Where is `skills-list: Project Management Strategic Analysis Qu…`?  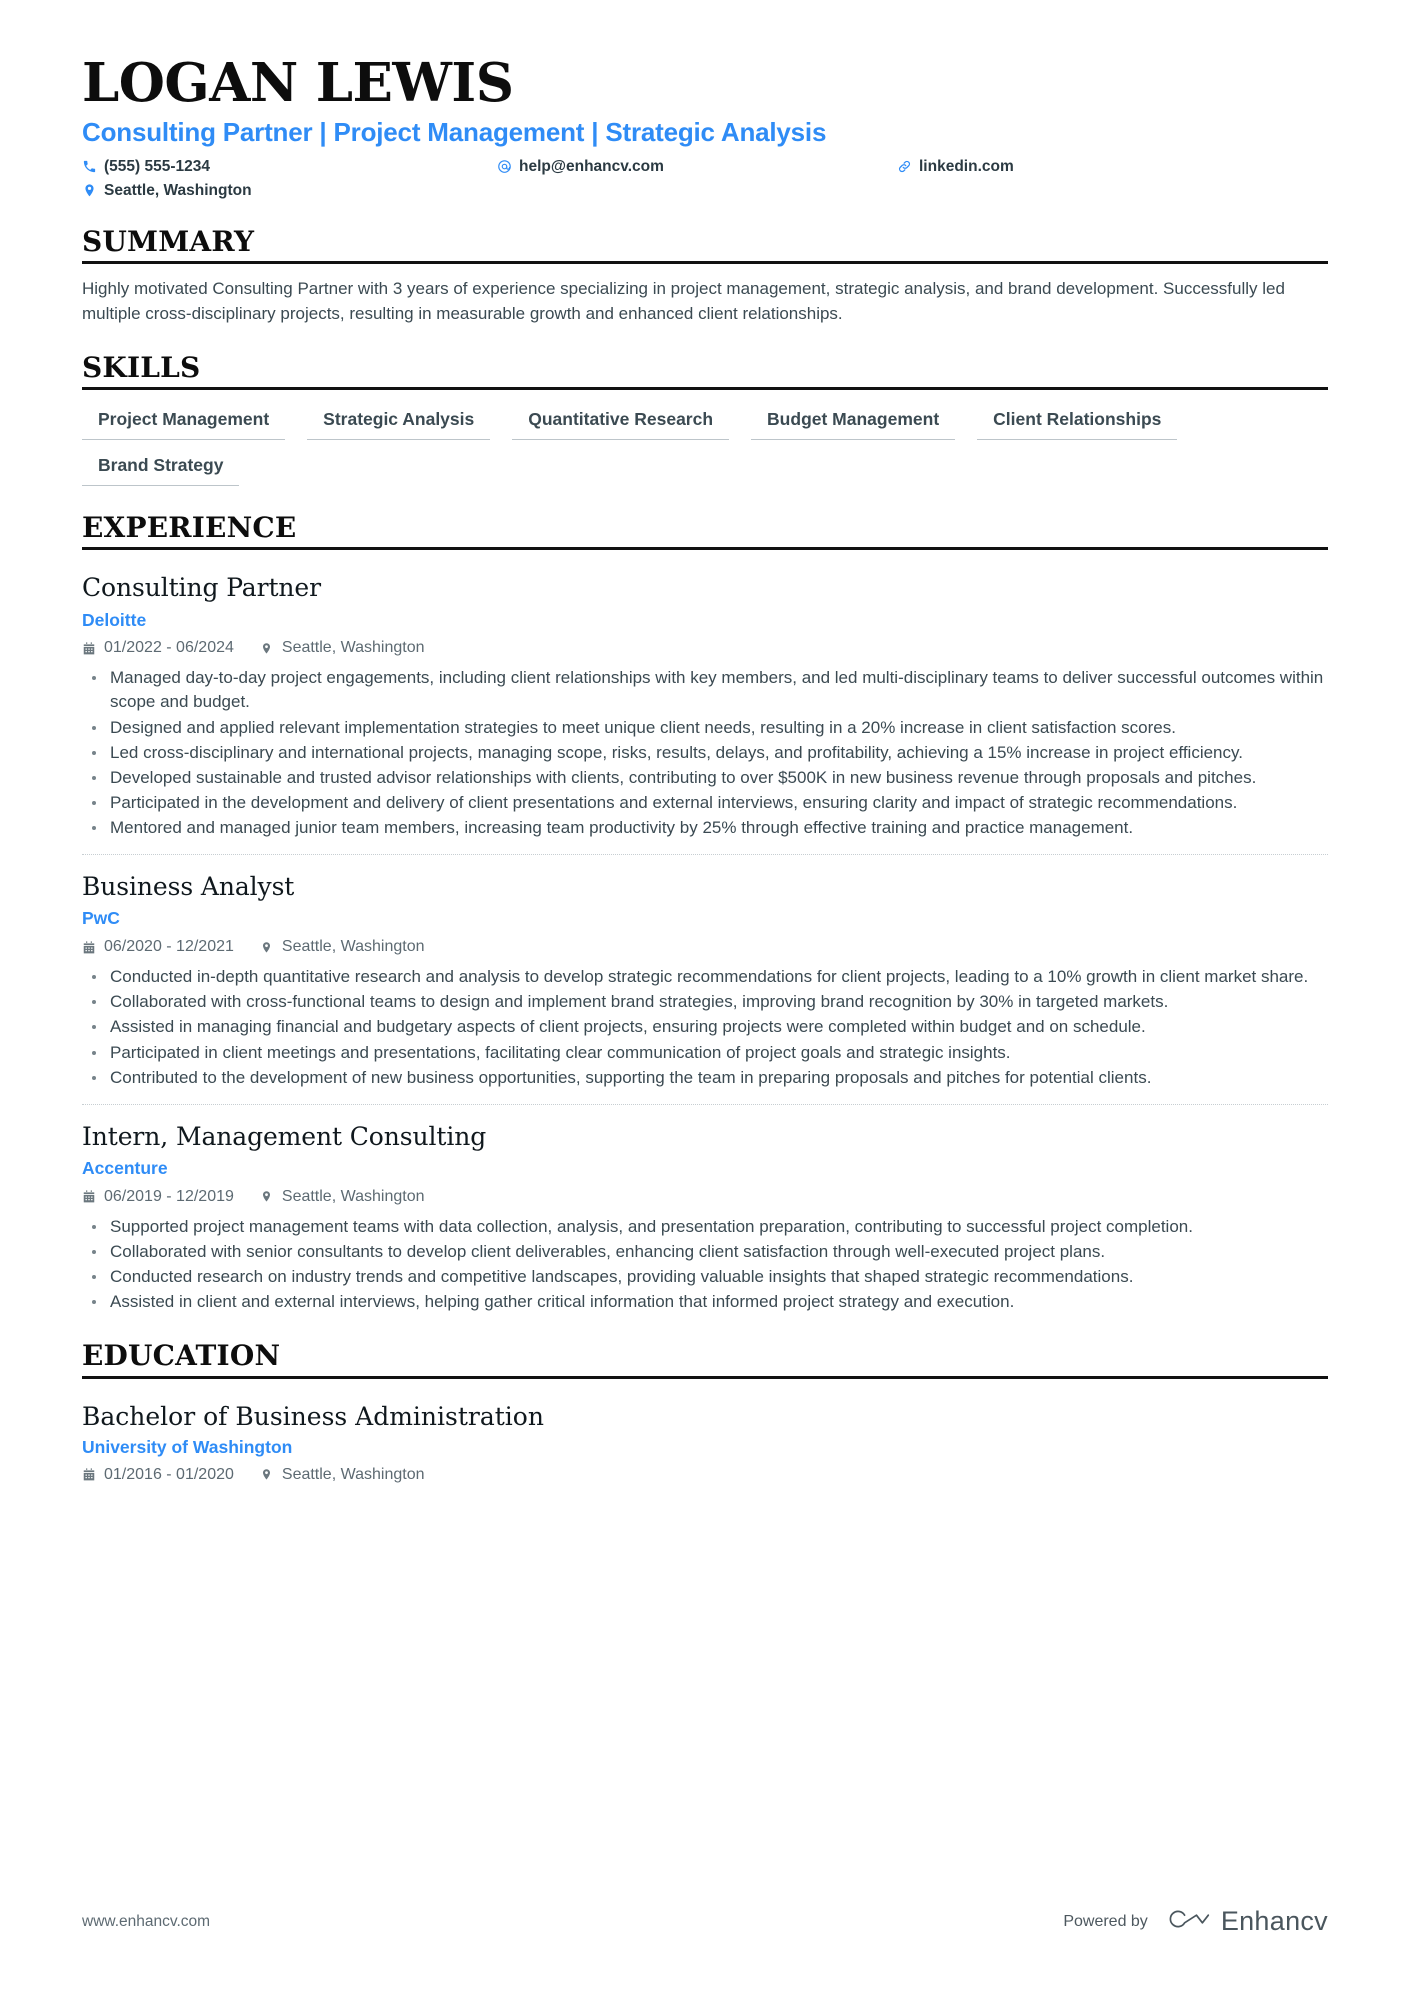
skills-list: Project Management Strategic Analysis Qu… is located at coordinates (632, 438).